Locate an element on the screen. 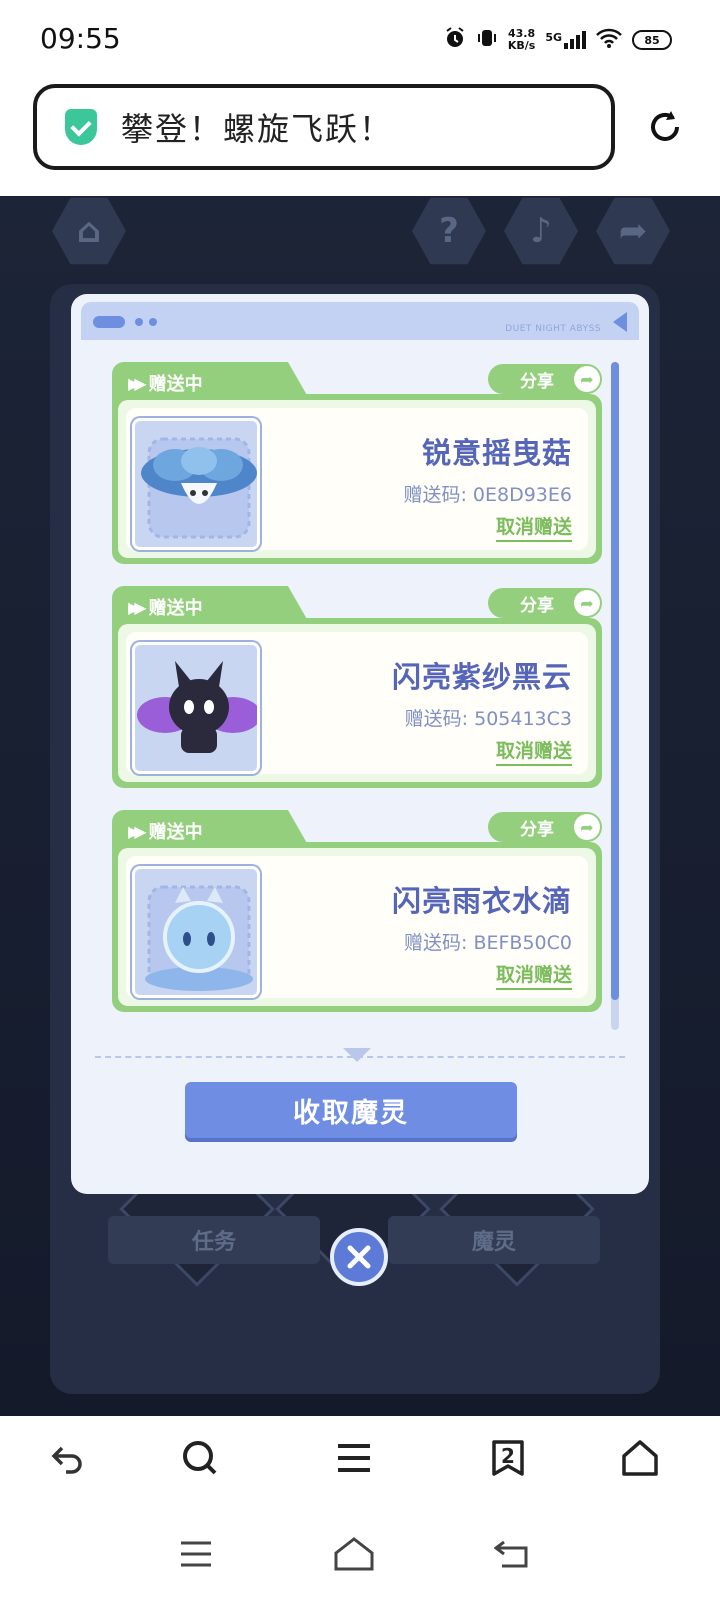  help-hex-icon: ? is located at coordinates (449, 231).